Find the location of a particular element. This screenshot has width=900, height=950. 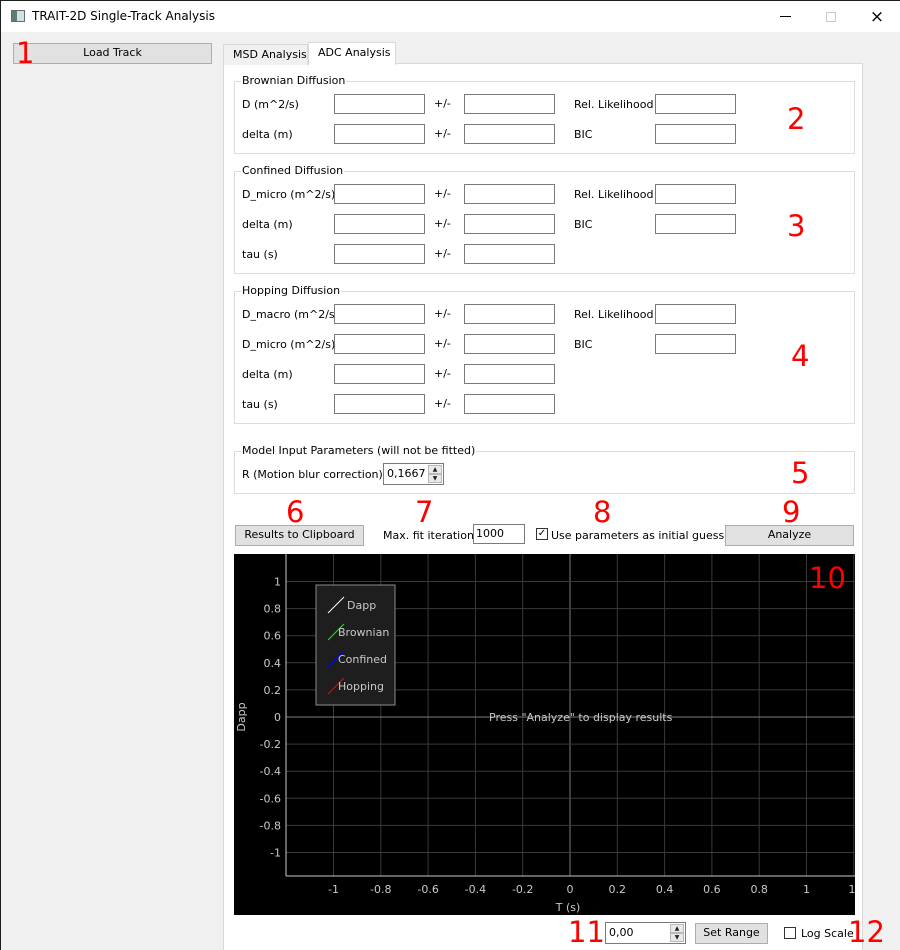

y-tick-label: -0.6 is located at coordinates (270, 798).